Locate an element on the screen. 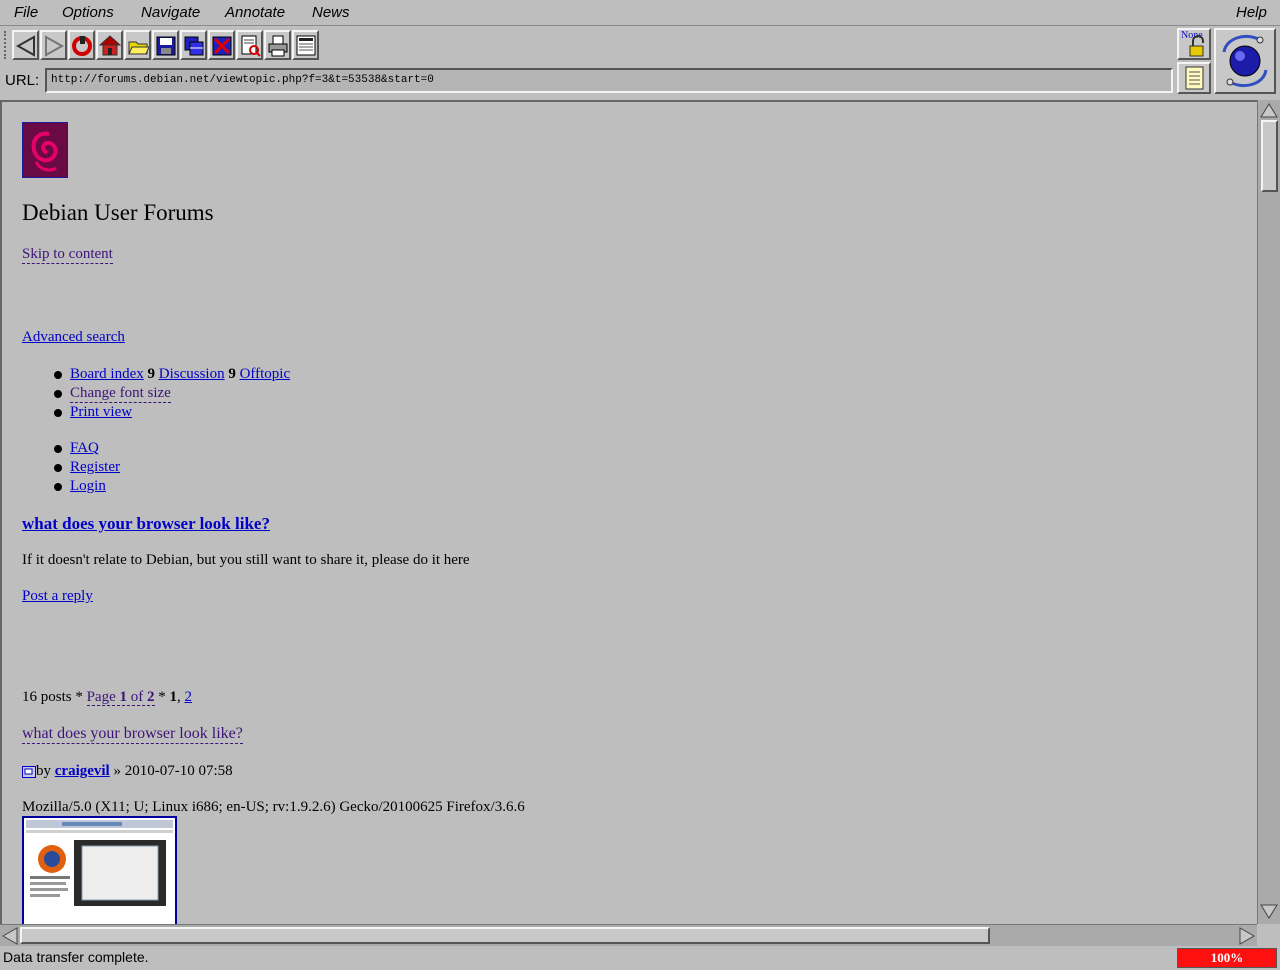  security-indicator: None is located at coordinates (1194, 44).